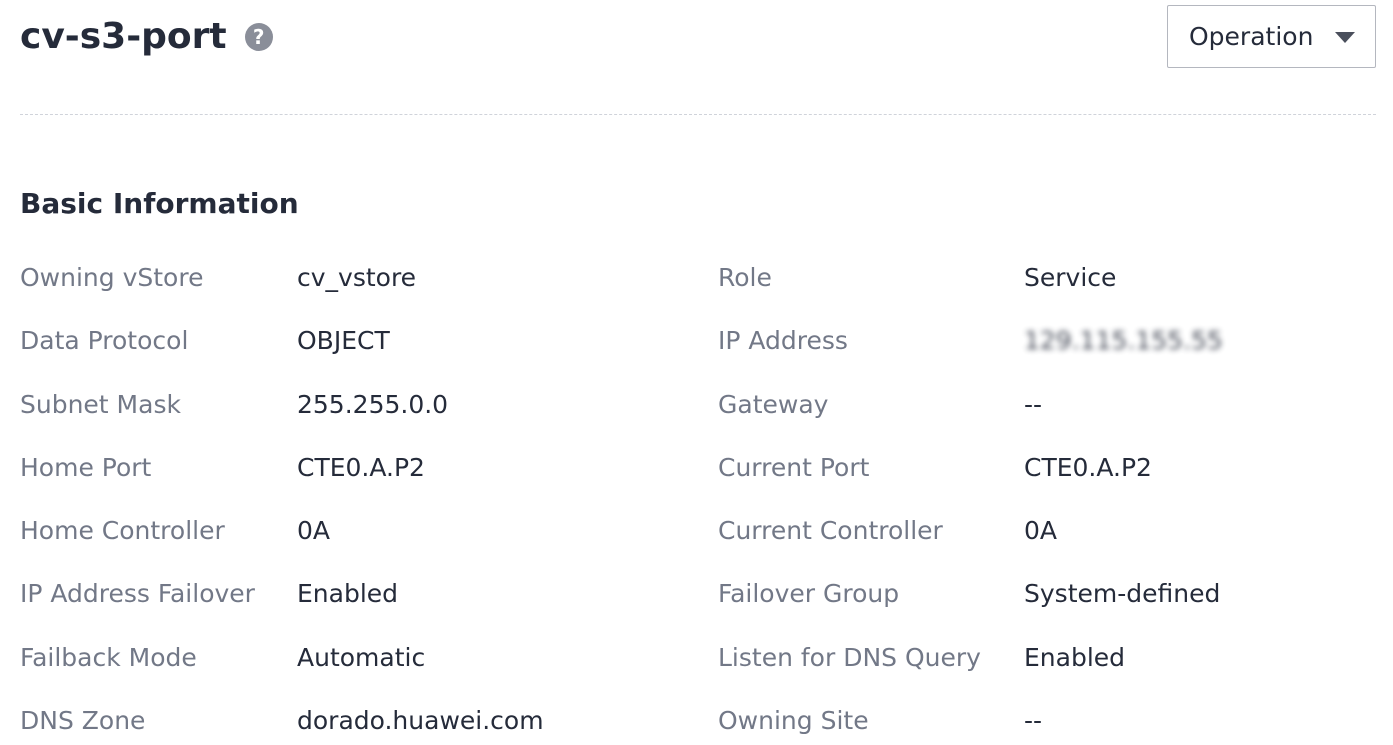  Describe the element at coordinates (1251, 36) in the screenshot. I see `operation-button-label: Operation` at that location.